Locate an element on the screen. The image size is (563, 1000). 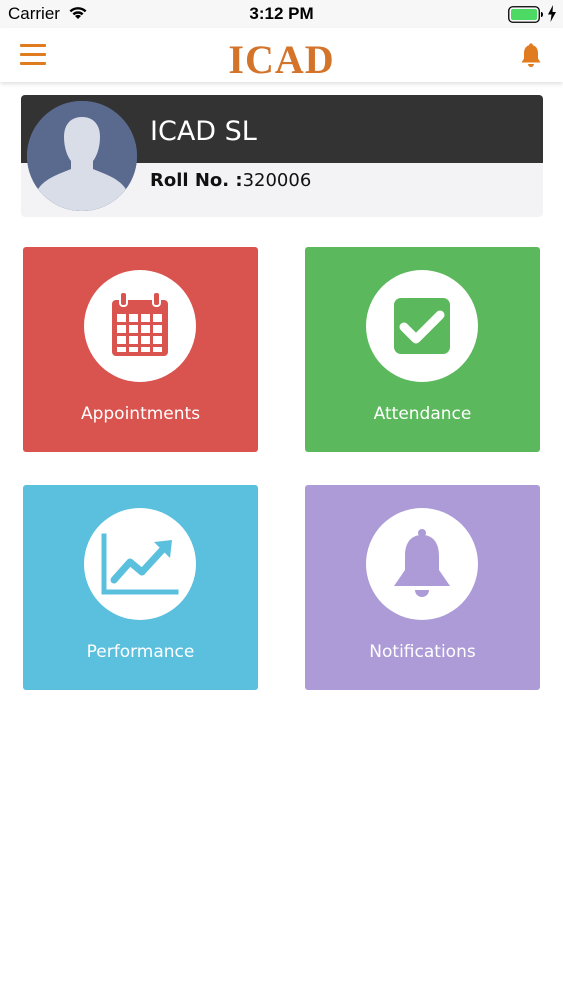
attendance-tile: Attendance is located at coordinates (422, 349).